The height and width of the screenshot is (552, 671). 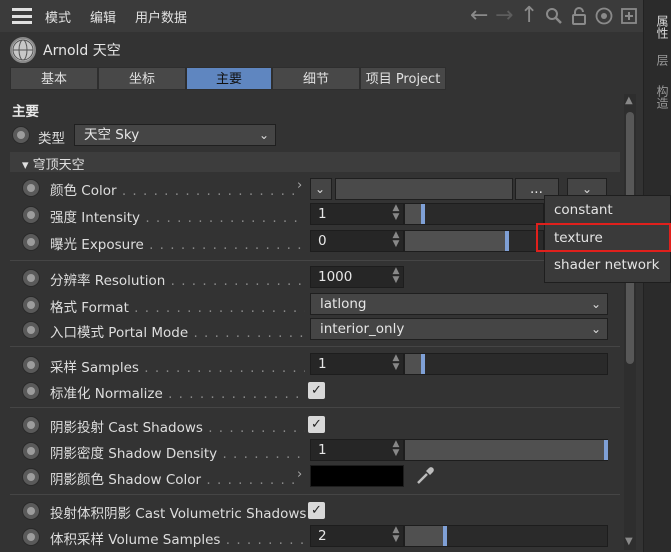 What do you see at coordinates (25, 112) in the screenshot?
I see `section-title: 主要` at bounding box center [25, 112].